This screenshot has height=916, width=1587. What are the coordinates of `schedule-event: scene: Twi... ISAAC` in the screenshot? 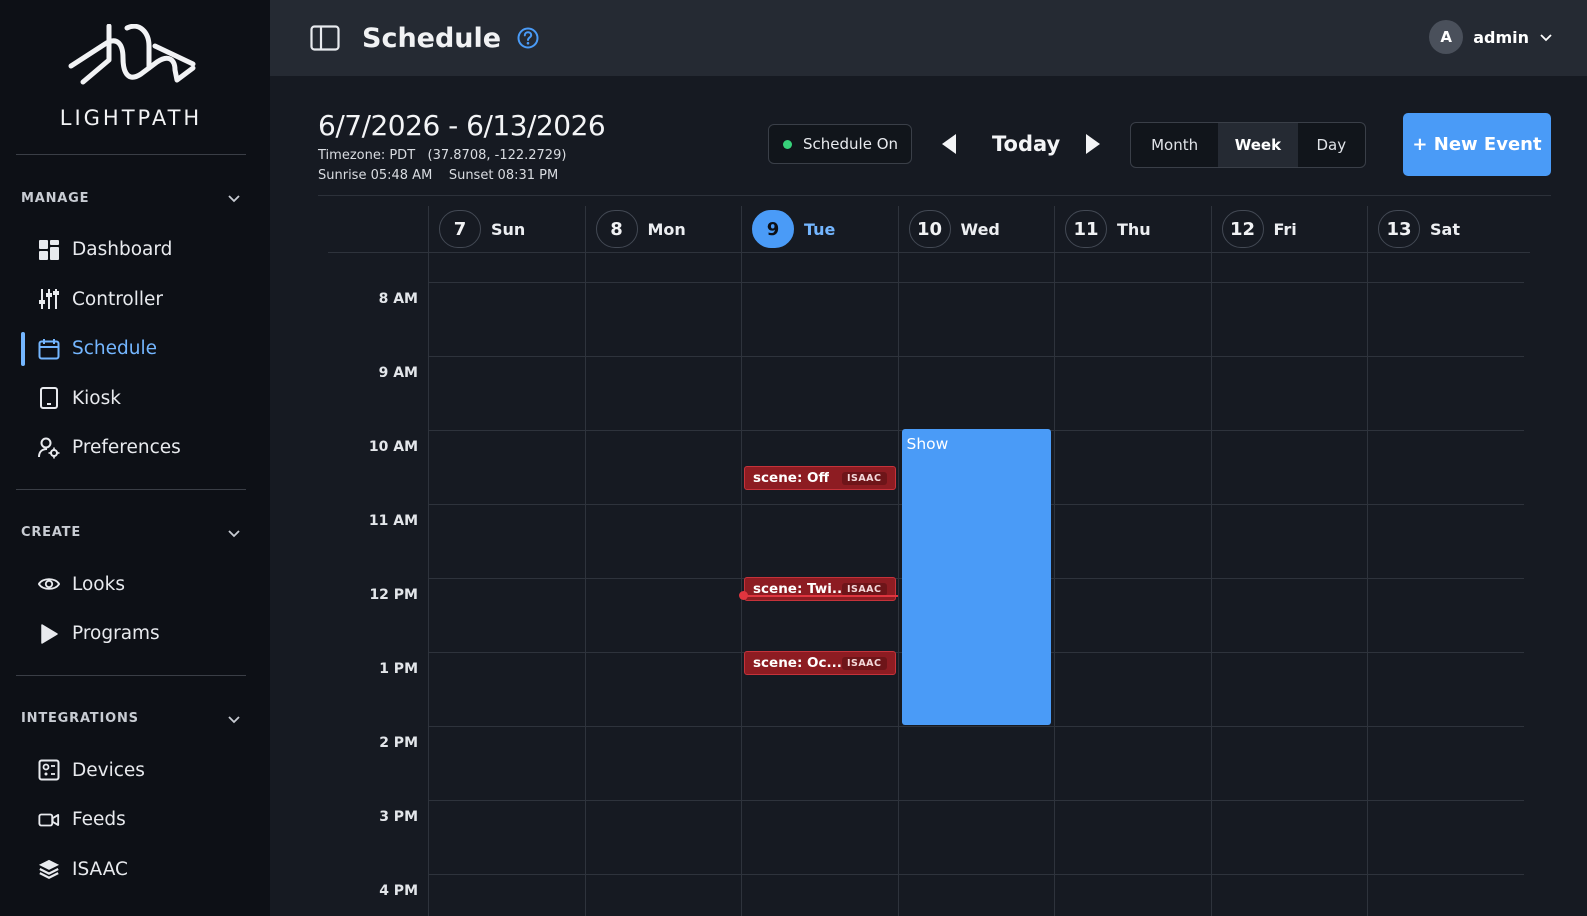 It's located at (820, 589).